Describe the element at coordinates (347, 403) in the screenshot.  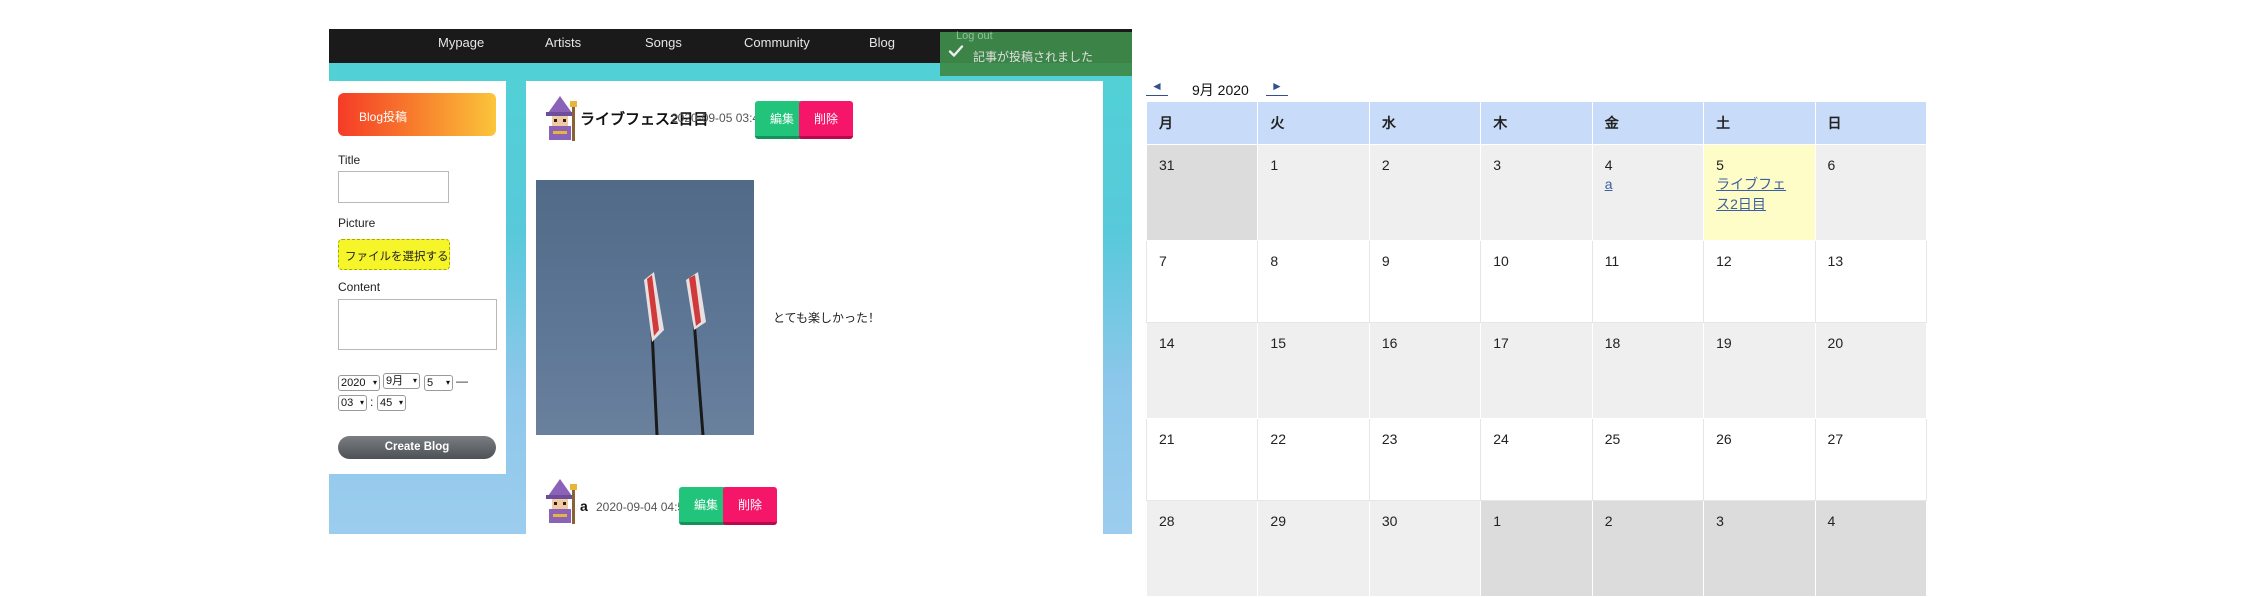
I see `hour-select-value: 03` at that location.